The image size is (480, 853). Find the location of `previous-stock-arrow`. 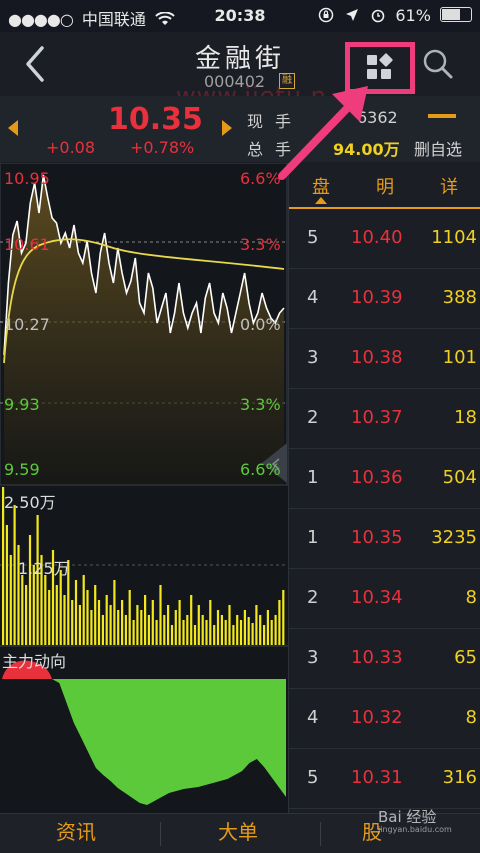

previous-stock-arrow is located at coordinates (13, 128).